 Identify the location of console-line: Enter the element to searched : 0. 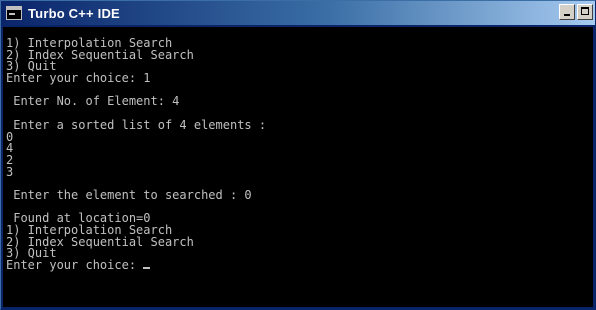
(129, 194).